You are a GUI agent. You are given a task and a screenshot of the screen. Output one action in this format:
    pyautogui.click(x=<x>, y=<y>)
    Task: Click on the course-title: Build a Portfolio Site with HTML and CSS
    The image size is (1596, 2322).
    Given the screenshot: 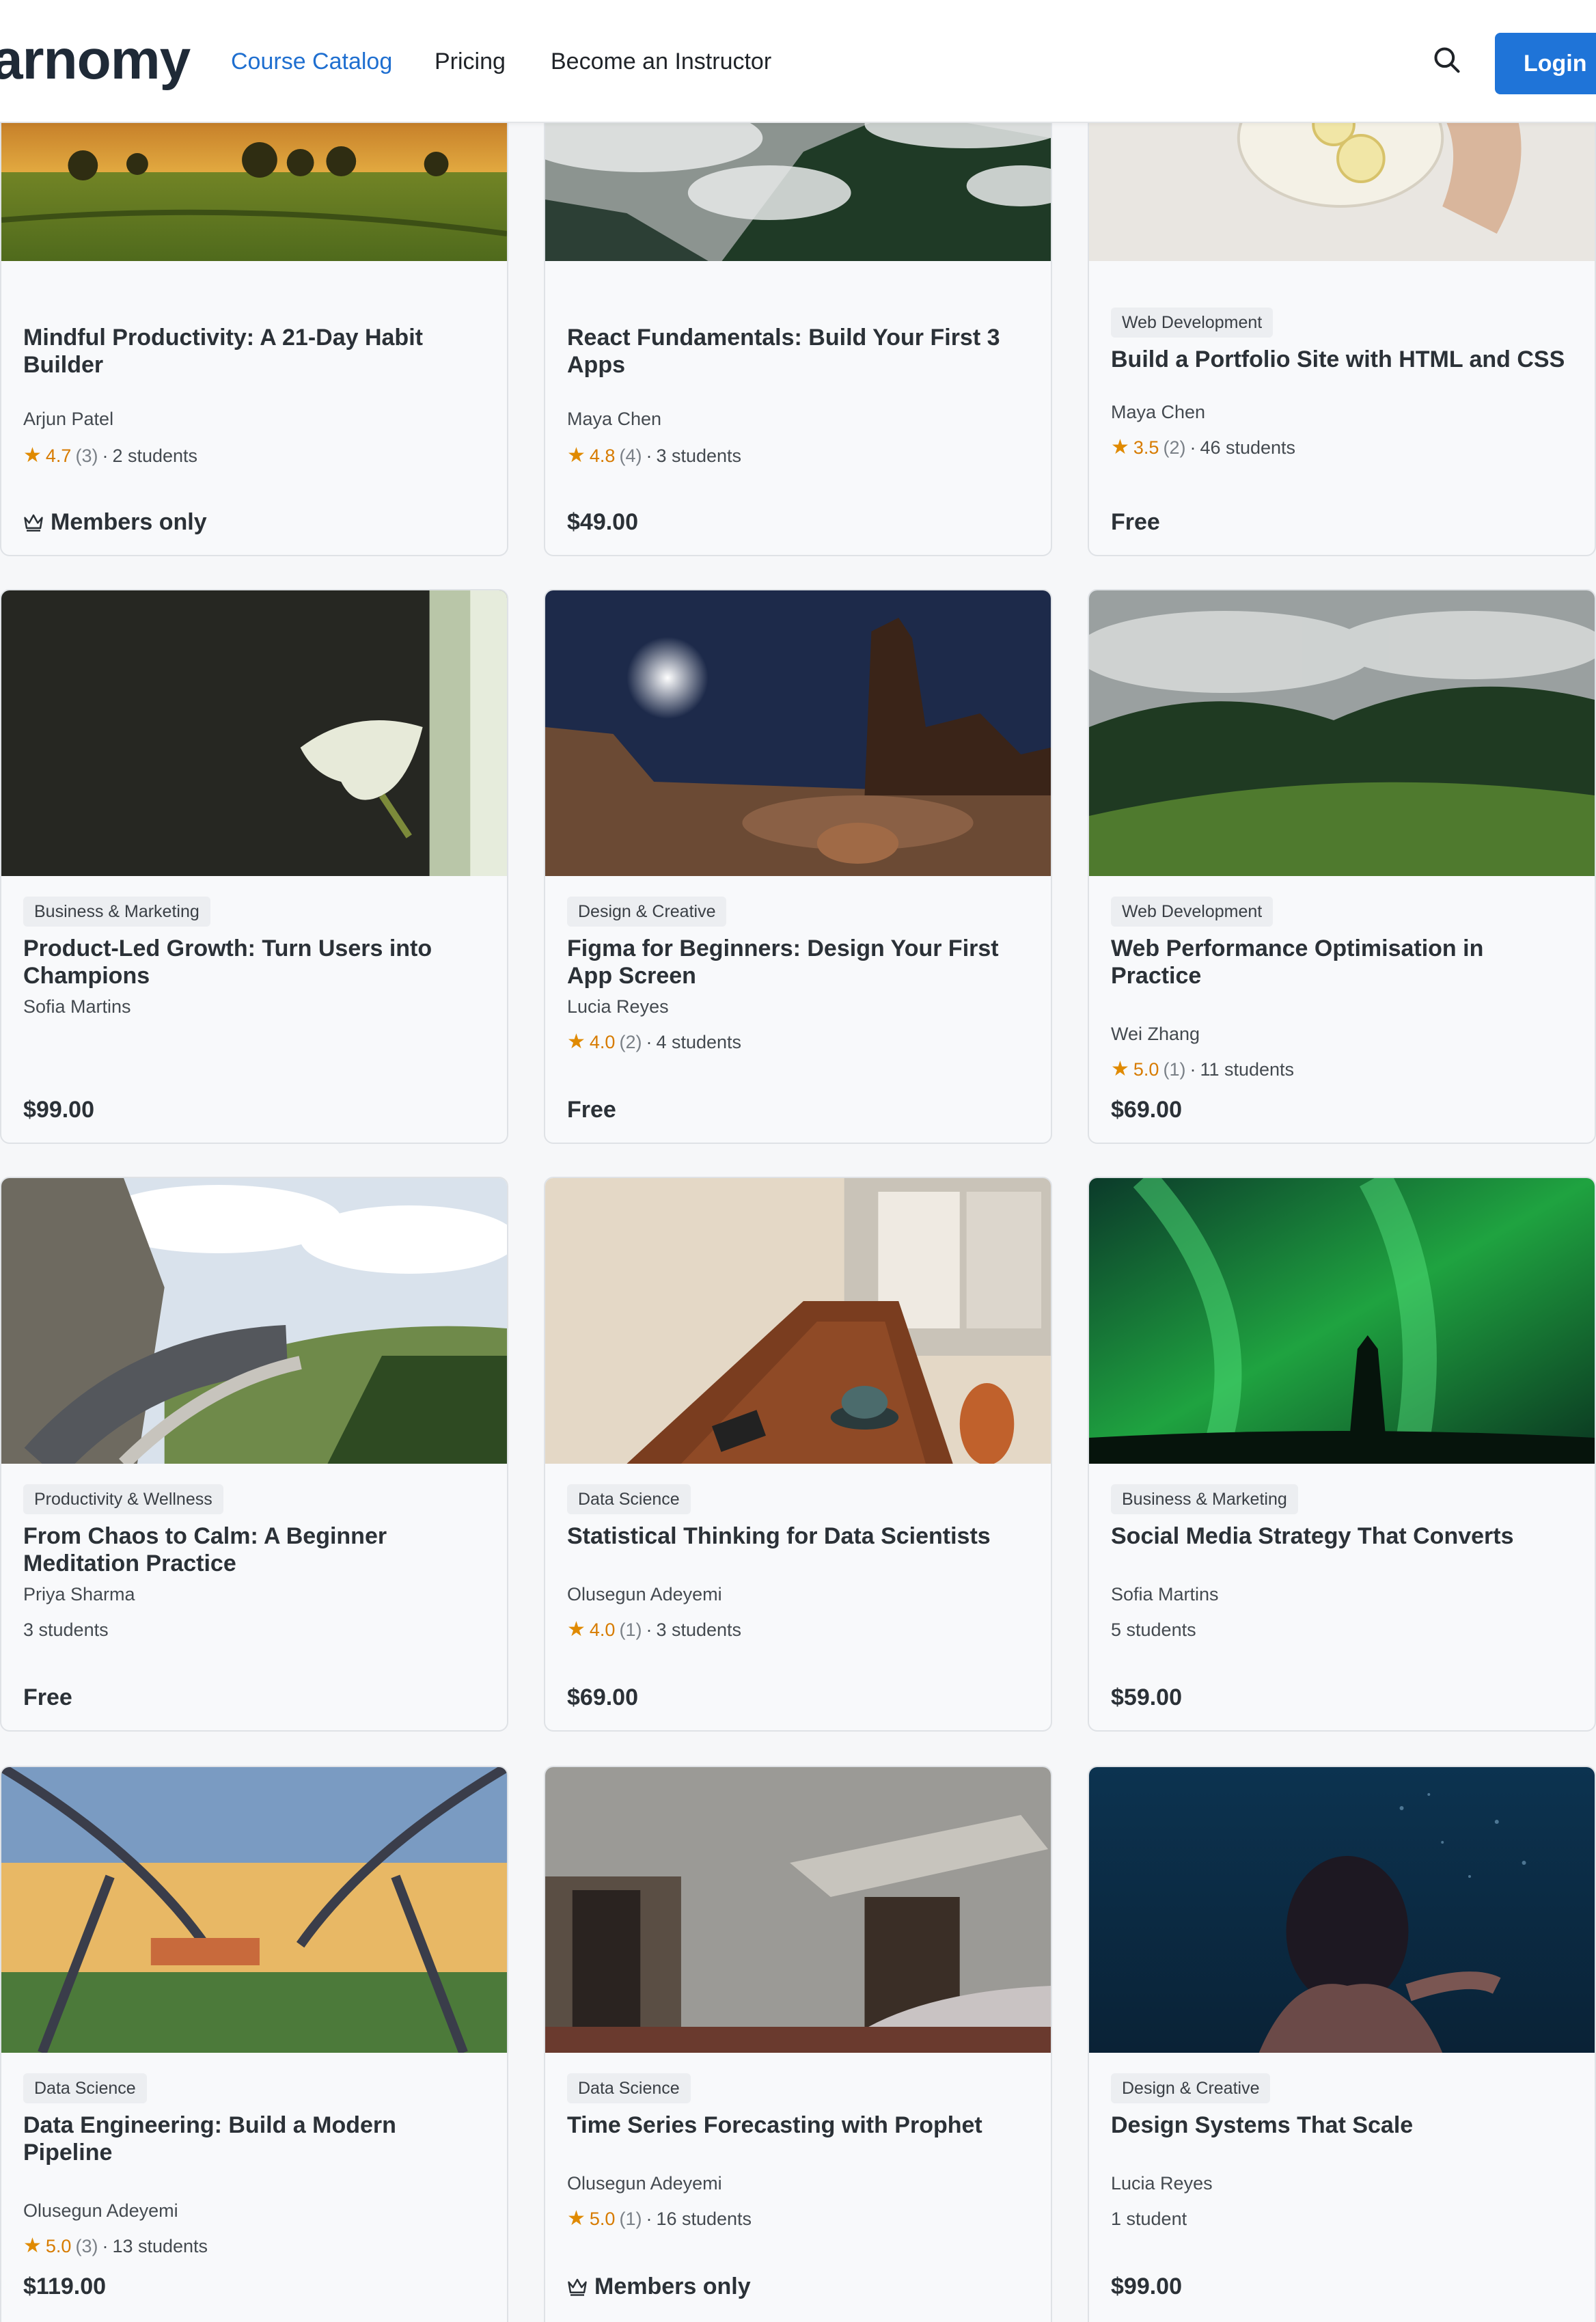 What is the action you would take?
    pyautogui.click(x=1342, y=359)
    